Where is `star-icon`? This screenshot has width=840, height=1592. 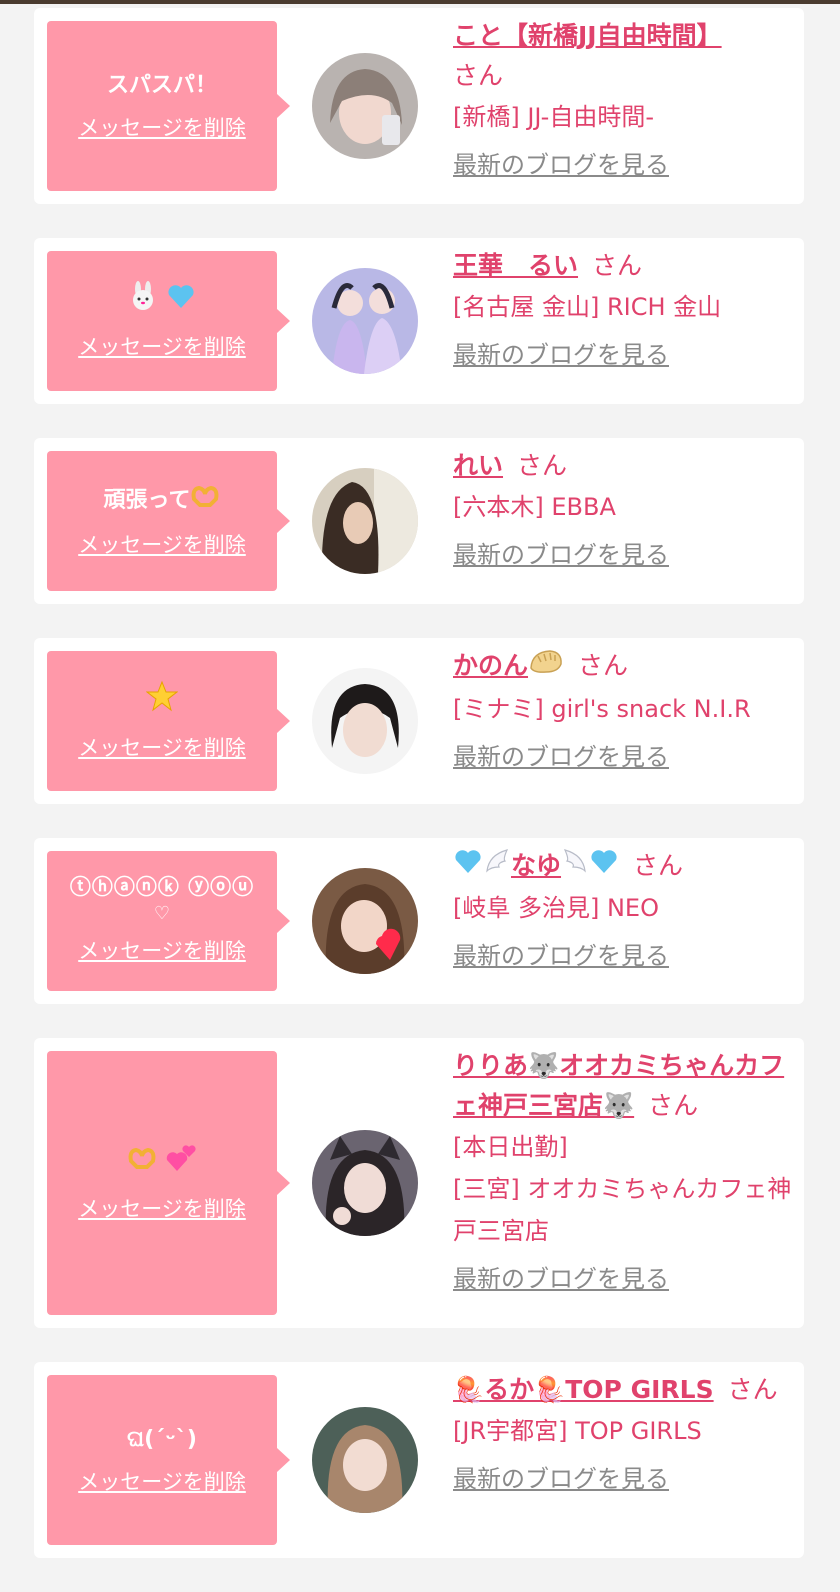
star-icon is located at coordinates (162, 701).